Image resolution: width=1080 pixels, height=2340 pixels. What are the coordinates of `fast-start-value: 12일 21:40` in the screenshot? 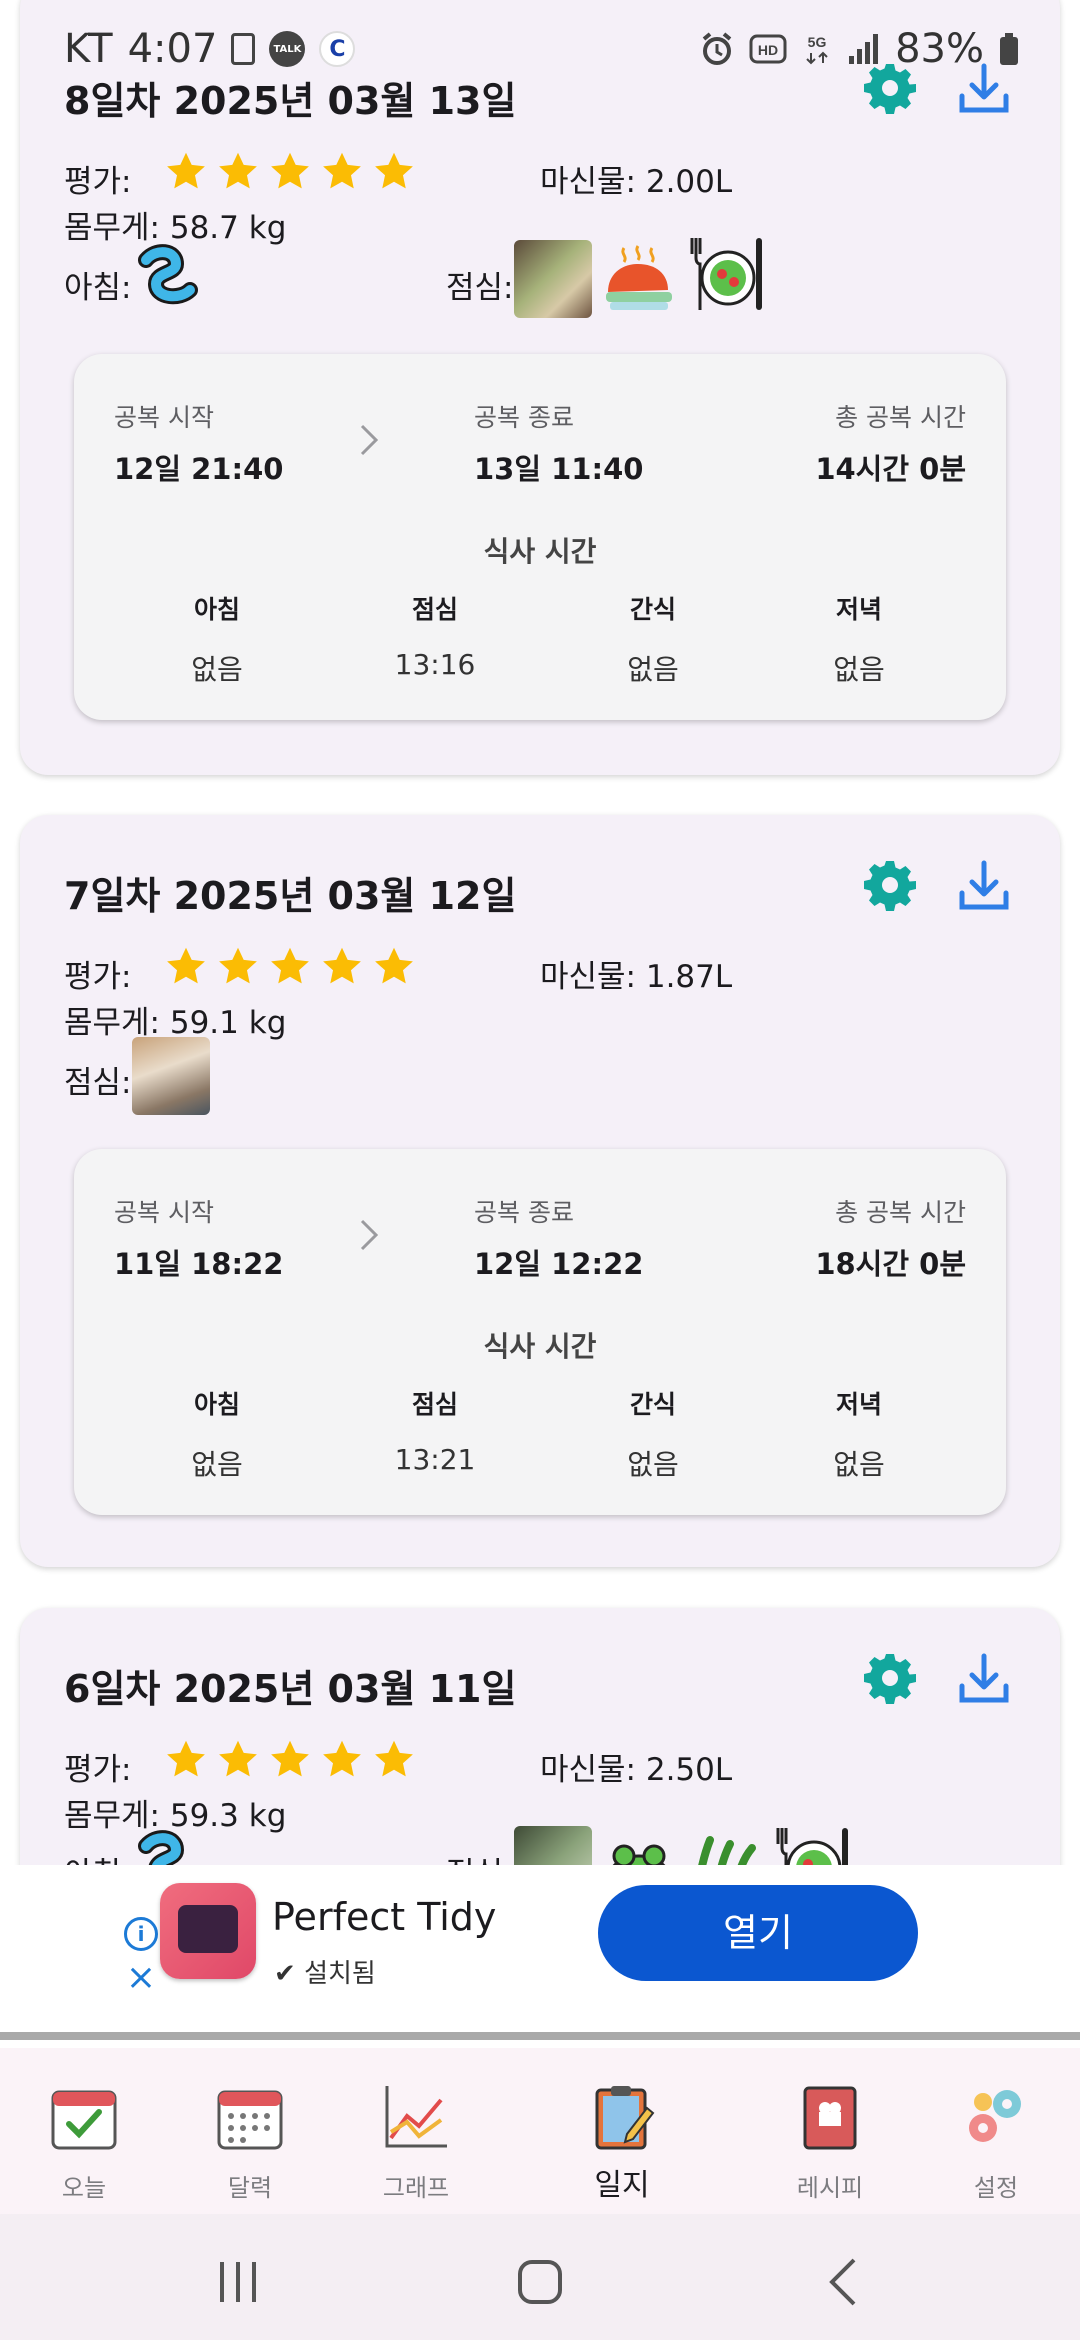 It's located at (199, 469).